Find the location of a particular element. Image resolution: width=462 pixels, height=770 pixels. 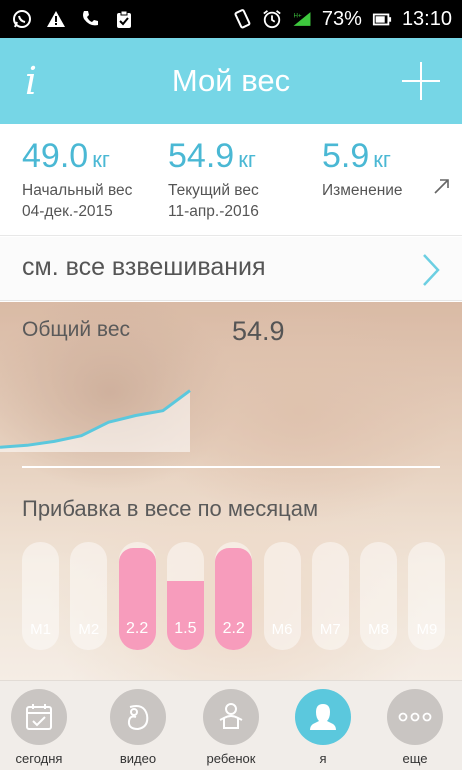

chevron-right-icon is located at coordinates (431, 270).